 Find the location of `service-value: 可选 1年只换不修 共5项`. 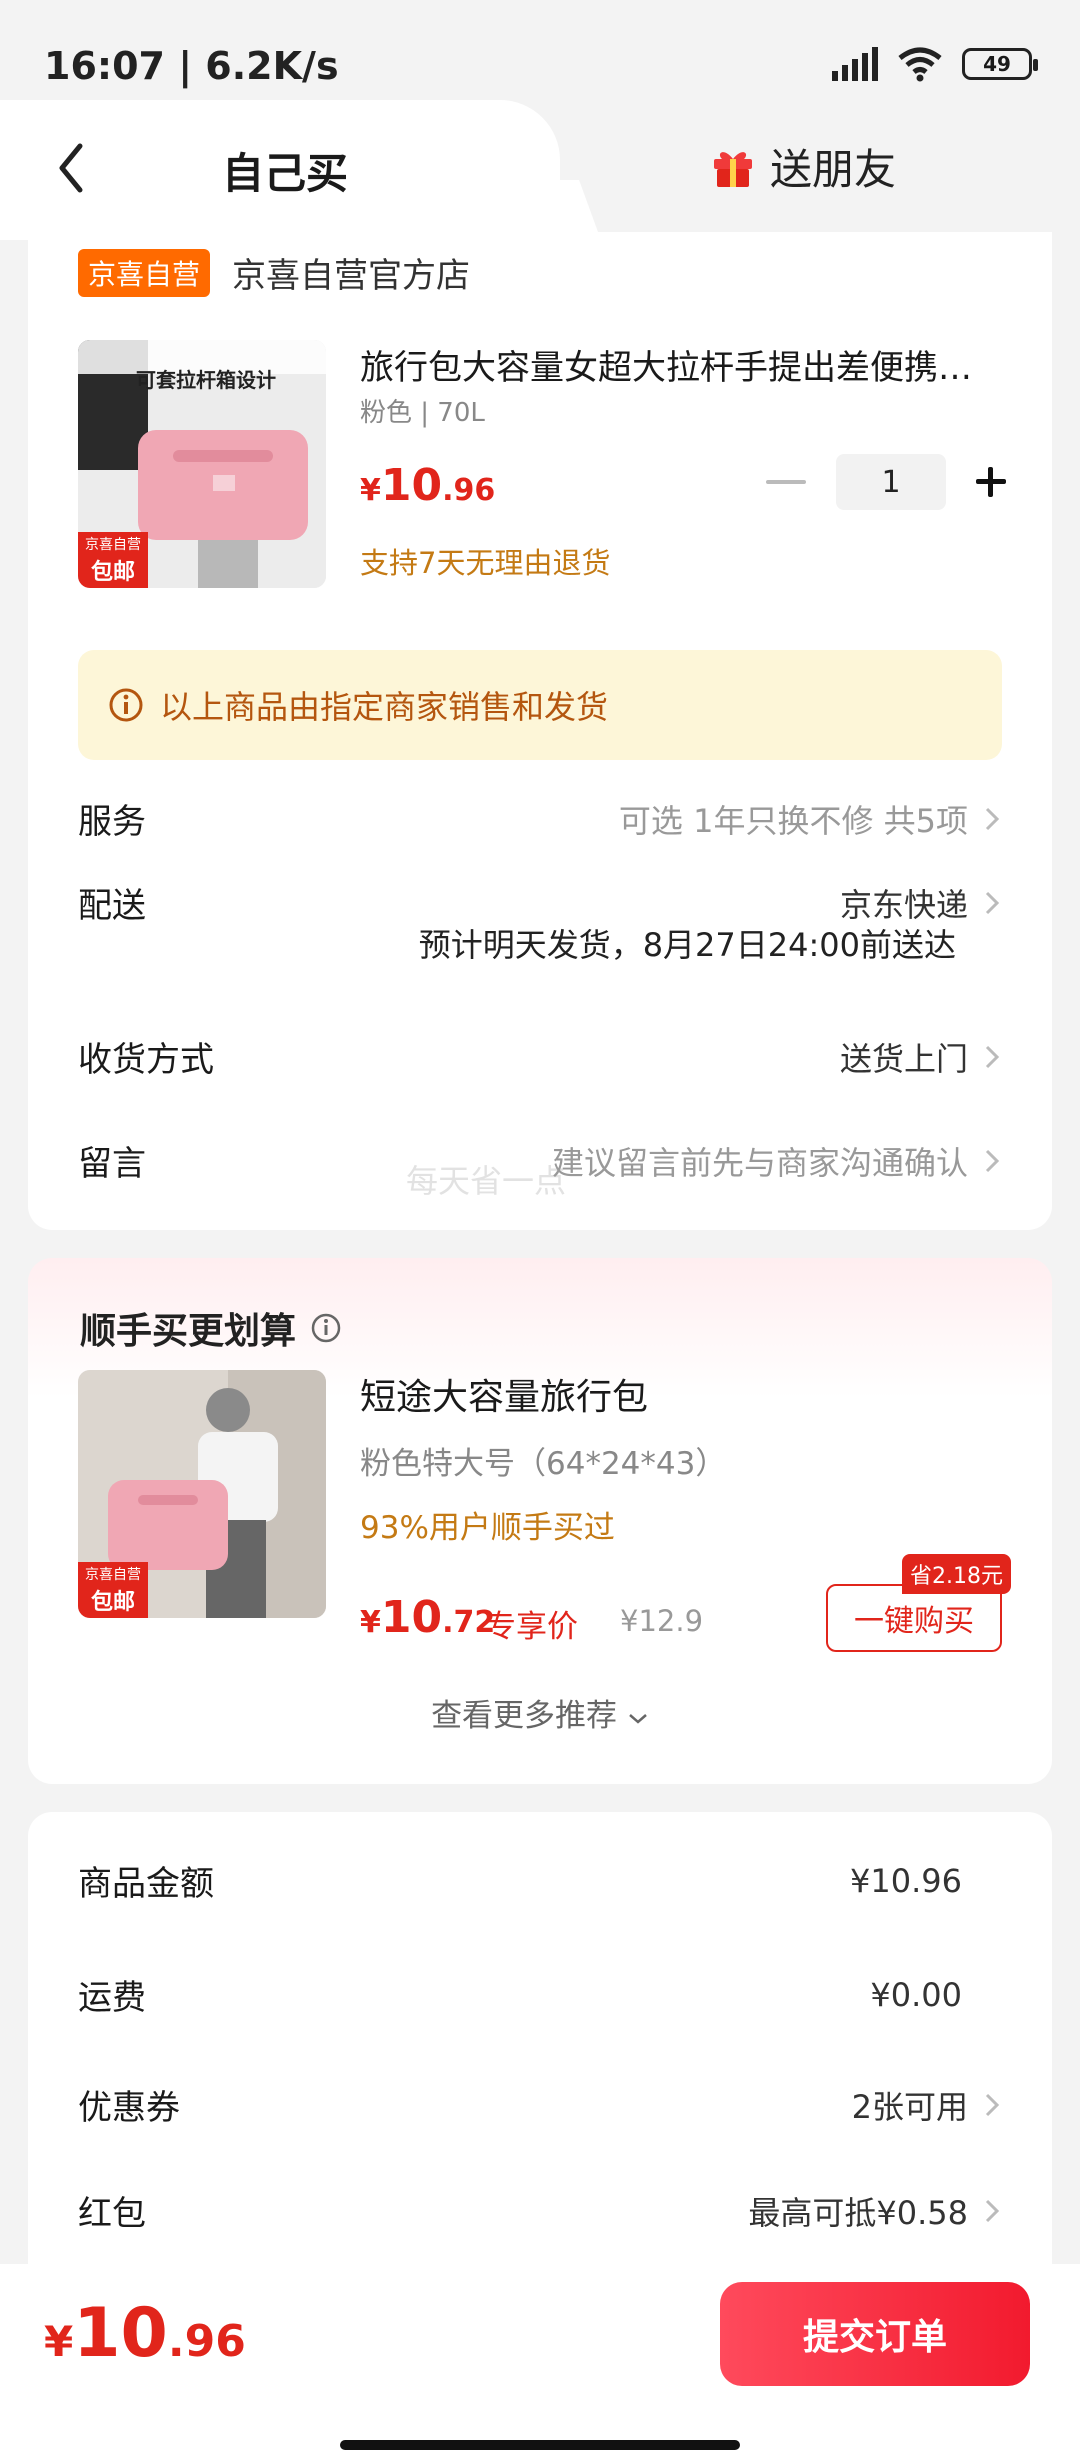

service-value: 可选 1年只换不修 共5项 is located at coordinates (793, 820).